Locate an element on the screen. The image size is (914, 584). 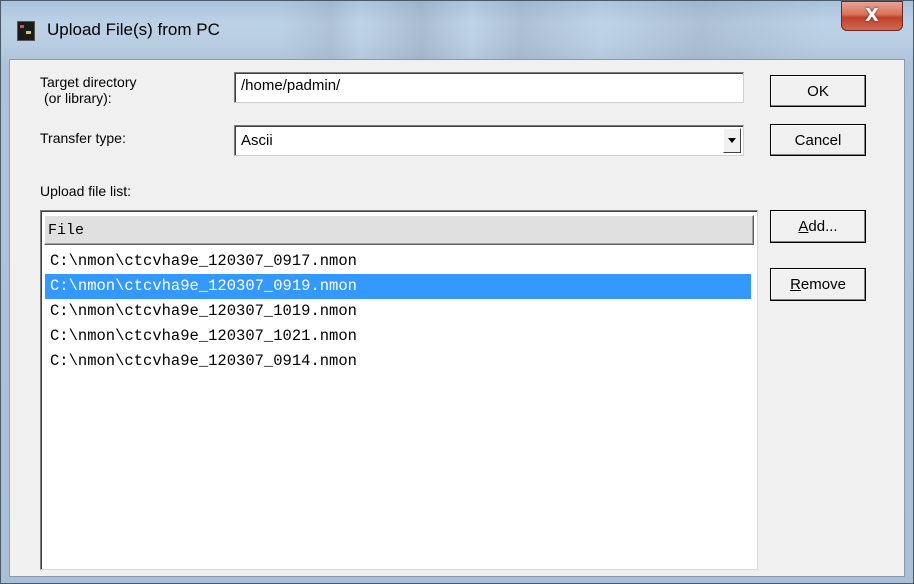
file-row: C:\nmon\ctcvha9e_120307_0919.nmon is located at coordinates (398, 286).